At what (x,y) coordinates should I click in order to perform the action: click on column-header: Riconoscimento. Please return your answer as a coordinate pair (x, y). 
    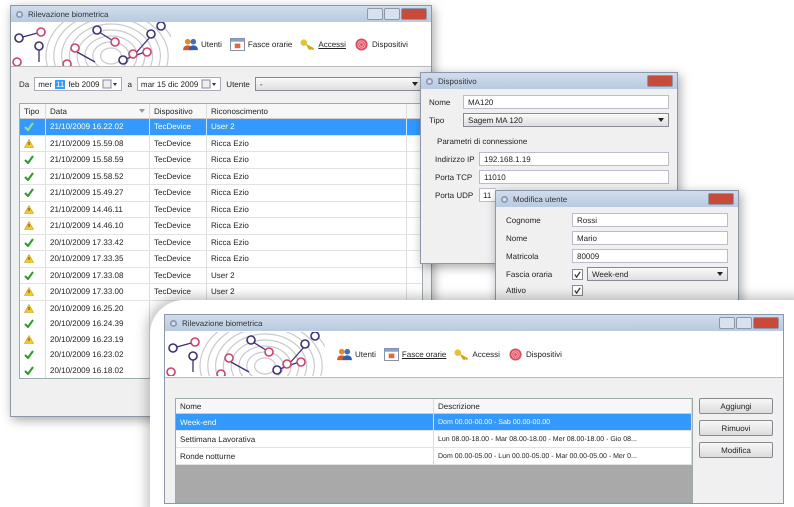
    Looking at the image, I should click on (307, 111).